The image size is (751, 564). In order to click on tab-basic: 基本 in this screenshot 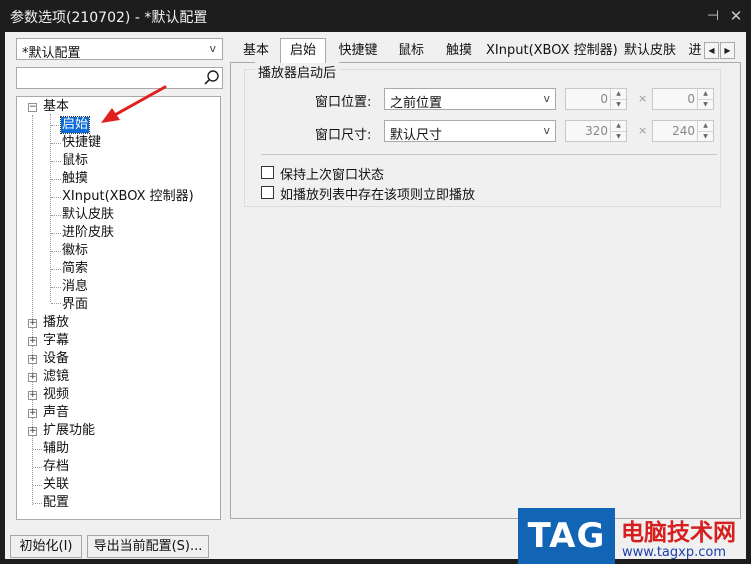, I will do `click(256, 51)`.